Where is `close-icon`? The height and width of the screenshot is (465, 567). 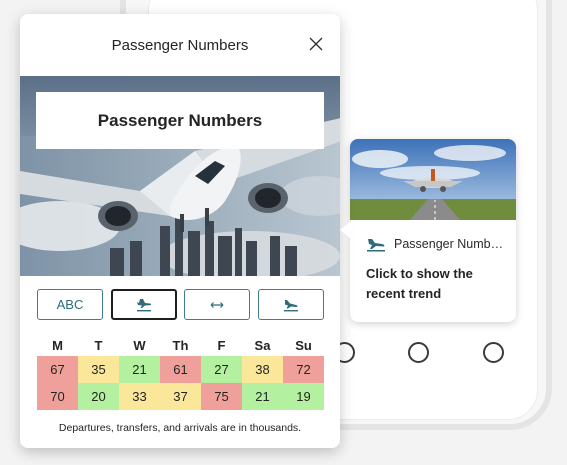
close-icon is located at coordinates (316, 44).